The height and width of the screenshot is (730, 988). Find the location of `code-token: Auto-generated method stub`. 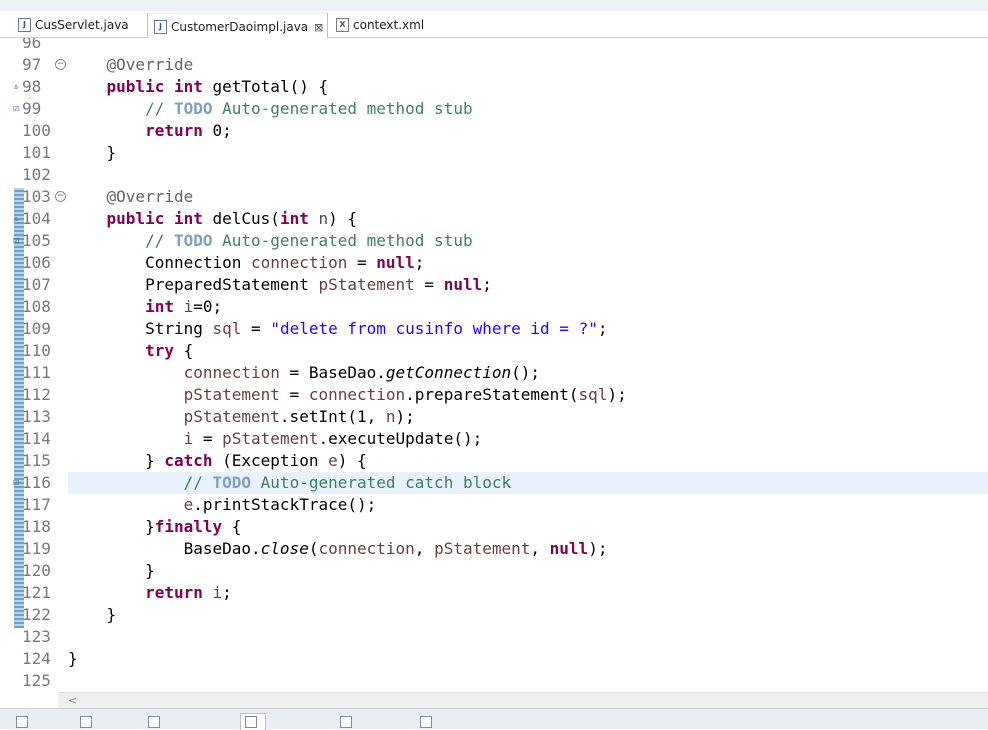

code-token: Auto-generated method stub is located at coordinates (342, 108).